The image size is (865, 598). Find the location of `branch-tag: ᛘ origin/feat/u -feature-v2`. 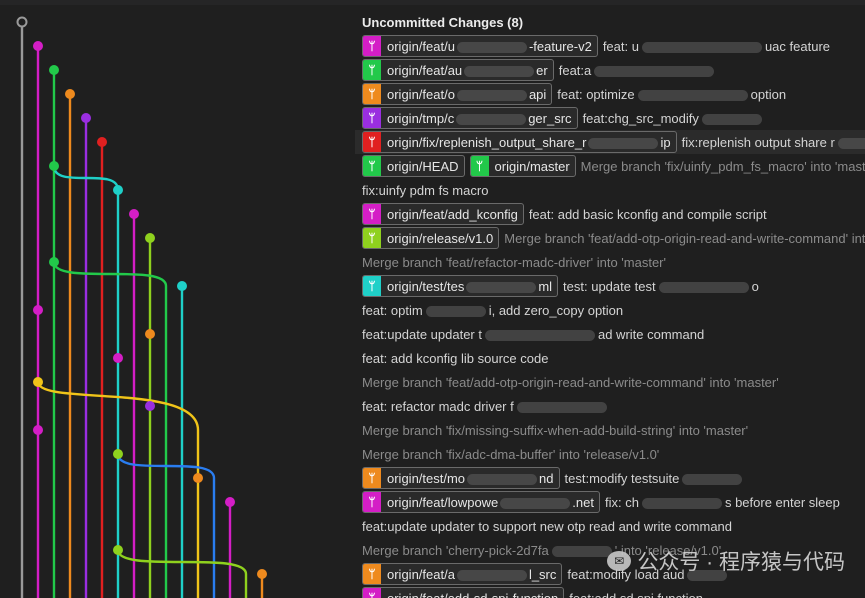

branch-tag: ᛘ origin/feat/u -feature-v2 is located at coordinates (480, 46).